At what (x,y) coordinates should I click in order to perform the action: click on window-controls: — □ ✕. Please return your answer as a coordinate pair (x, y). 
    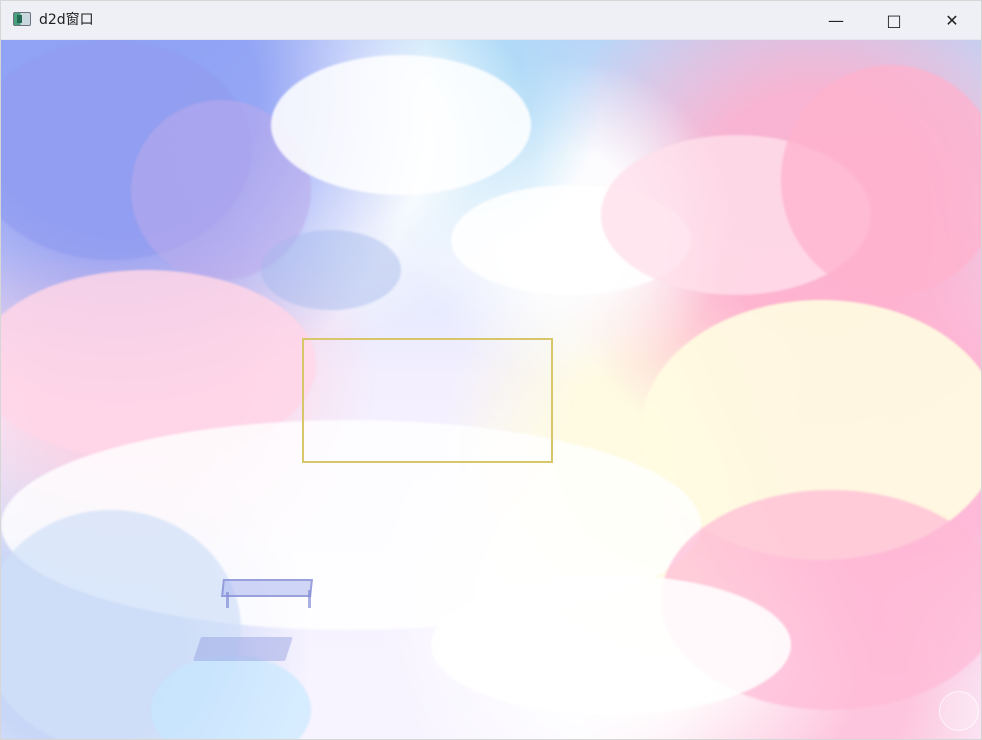
    Looking at the image, I should click on (894, 20).